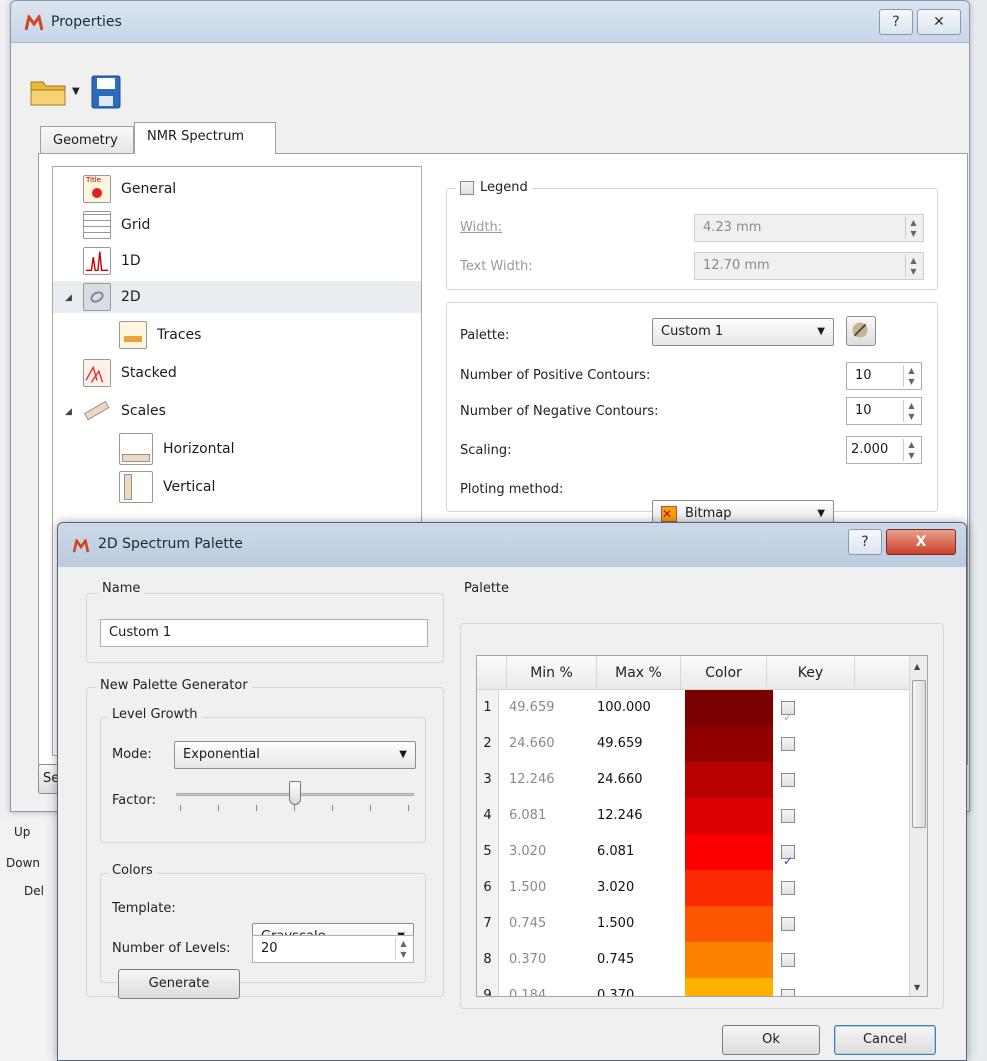 The image size is (987, 1061). I want to click on table-row: 6 1.500 3.020, so click(694, 888).